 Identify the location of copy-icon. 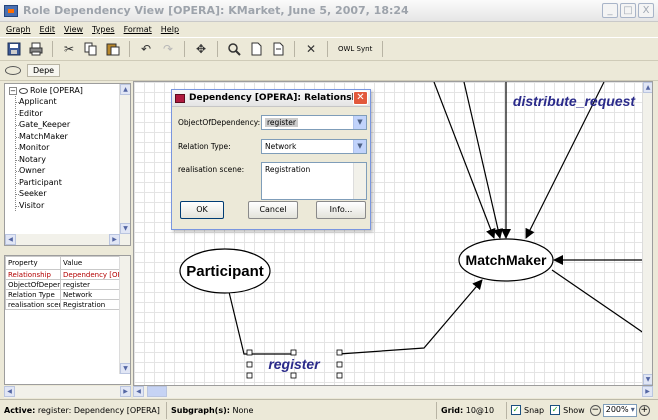
(91, 49).